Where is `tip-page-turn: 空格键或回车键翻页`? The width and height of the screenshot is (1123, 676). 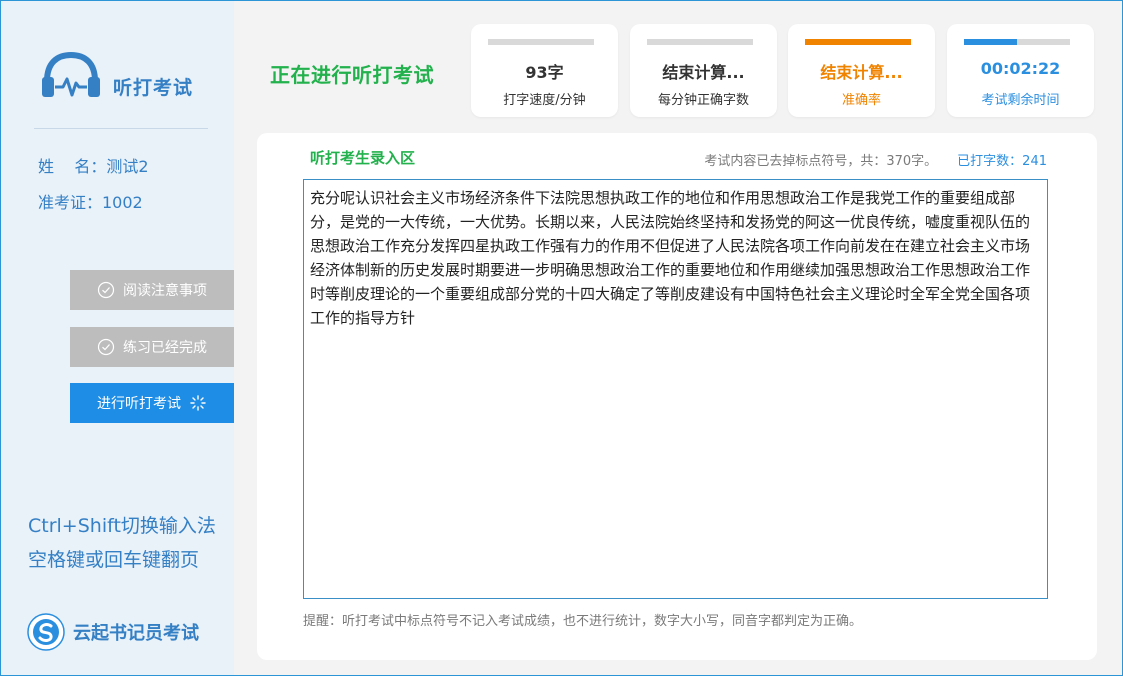 tip-page-turn: 空格键或回车键翻页 is located at coordinates (114, 560).